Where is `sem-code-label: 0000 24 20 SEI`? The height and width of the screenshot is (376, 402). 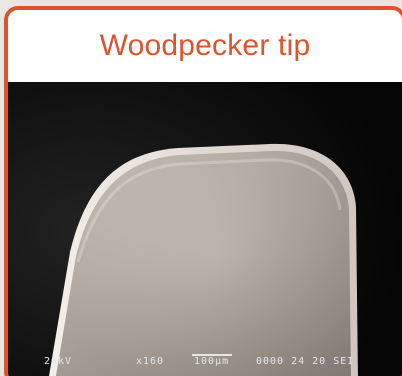 sem-code-label: 0000 24 20 SEI is located at coordinates (305, 361).